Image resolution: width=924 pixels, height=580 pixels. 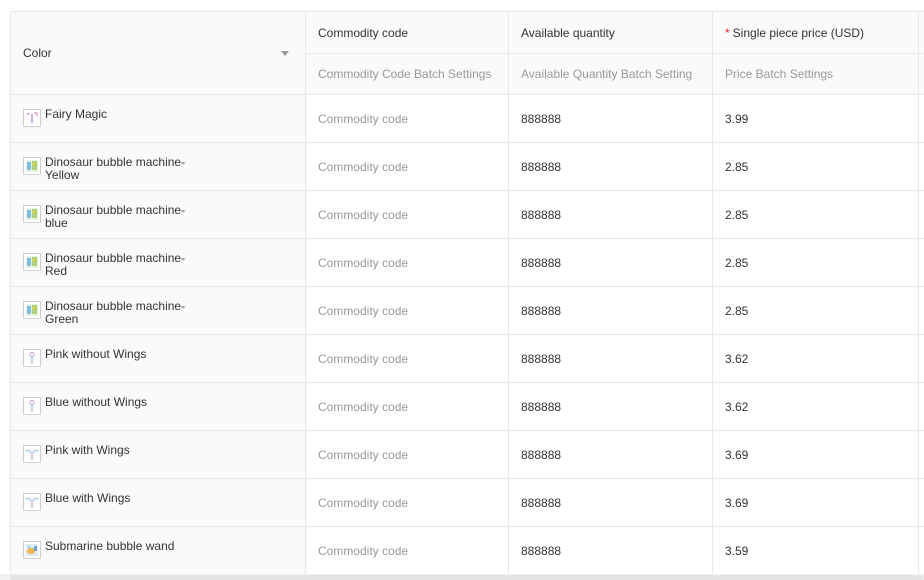 I want to click on color-cell: Pink with Wings, so click(x=158, y=454).